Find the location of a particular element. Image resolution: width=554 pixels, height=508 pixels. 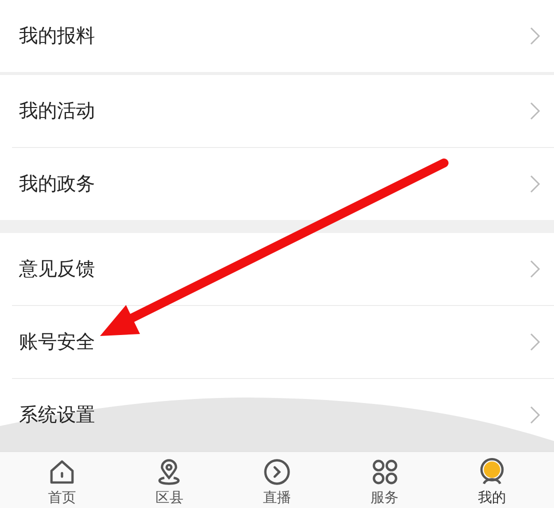

circle-chevron-icon is located at coordinates (276, 472).